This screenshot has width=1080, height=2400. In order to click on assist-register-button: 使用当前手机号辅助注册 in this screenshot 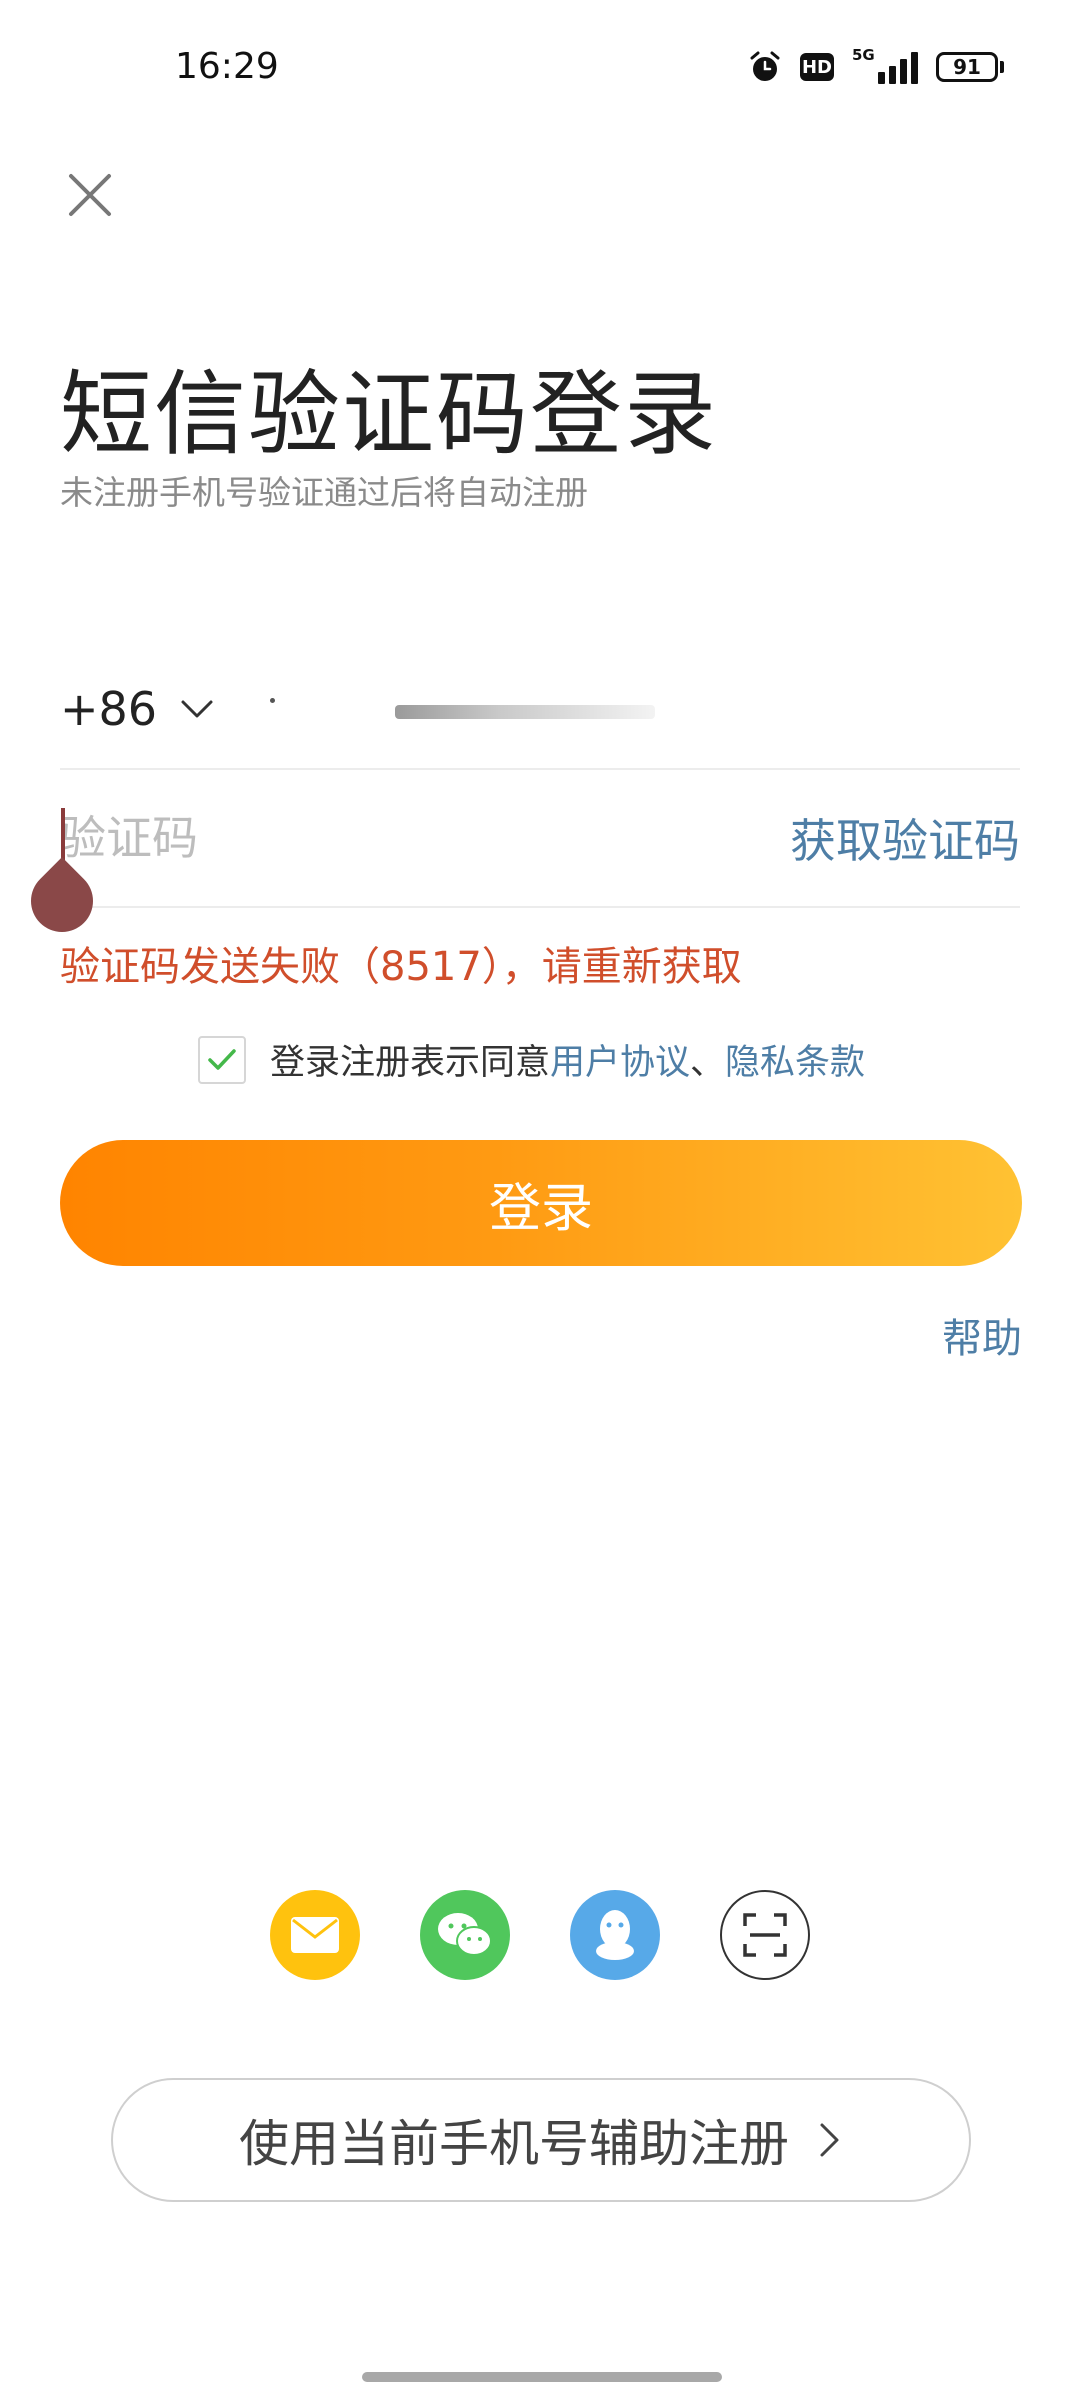, I will do `click(541, 2140)`.